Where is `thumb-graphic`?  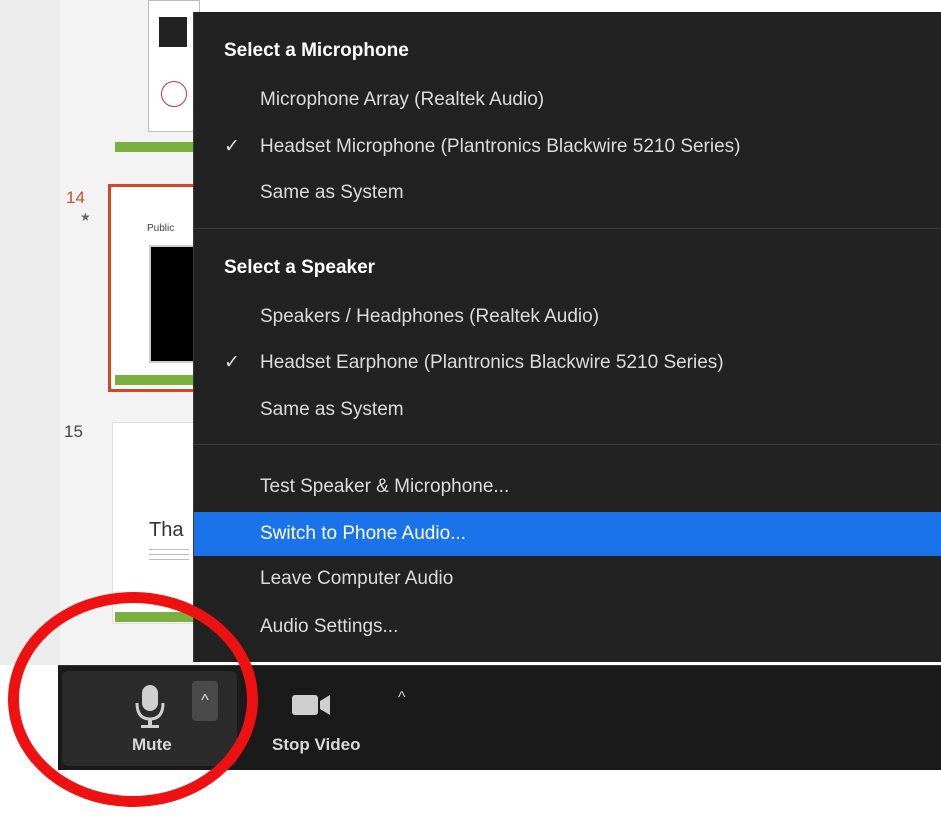 thumb-graphic is located at coordinates (173, 32).